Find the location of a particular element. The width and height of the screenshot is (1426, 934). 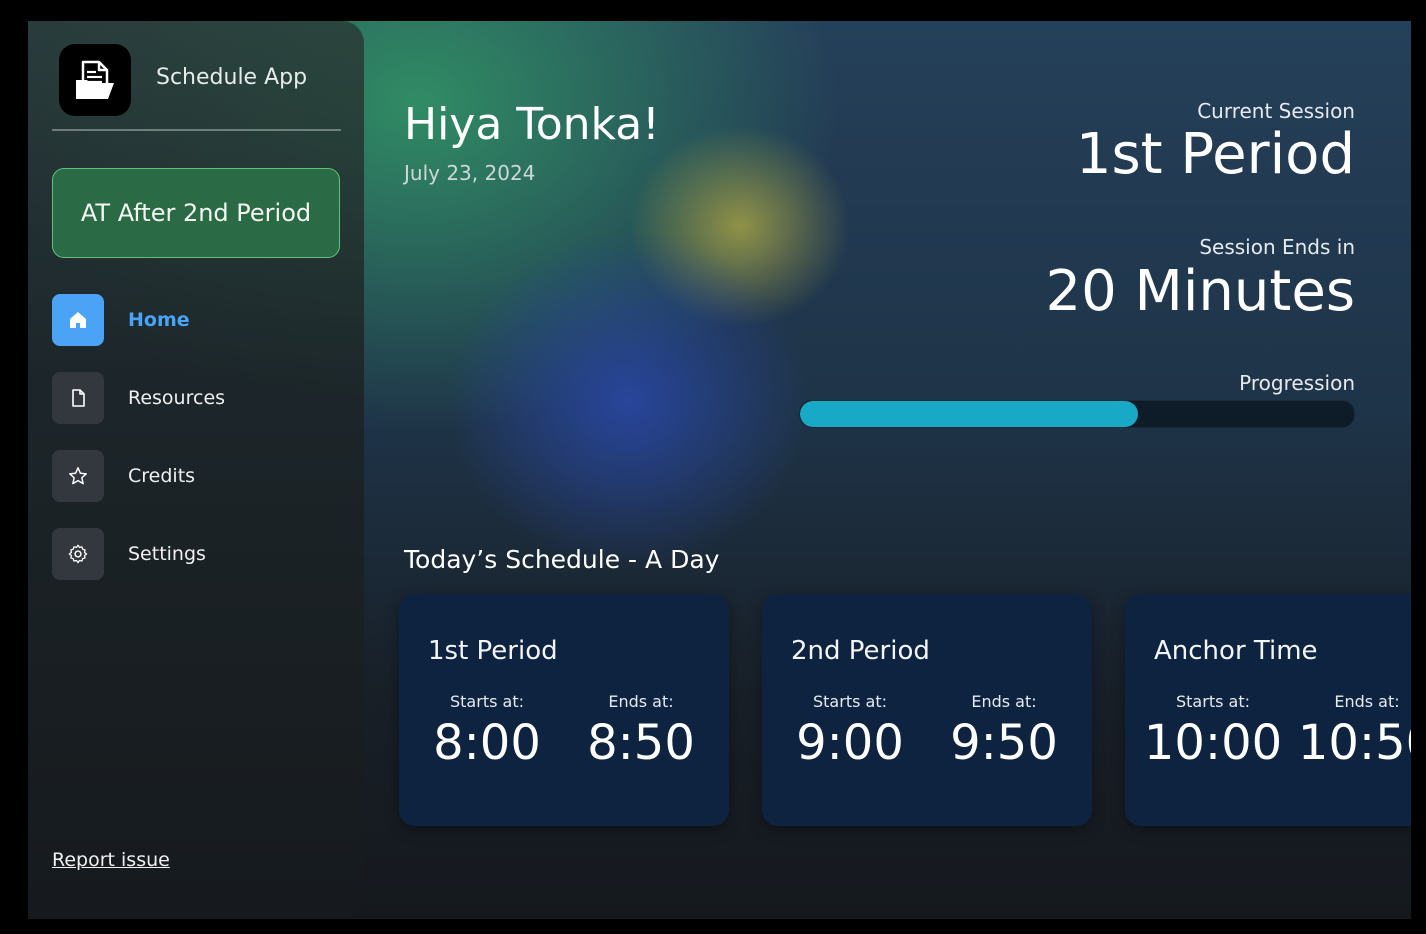

end-column: Ends at: 8:50 is located at coordinates (641, 731).